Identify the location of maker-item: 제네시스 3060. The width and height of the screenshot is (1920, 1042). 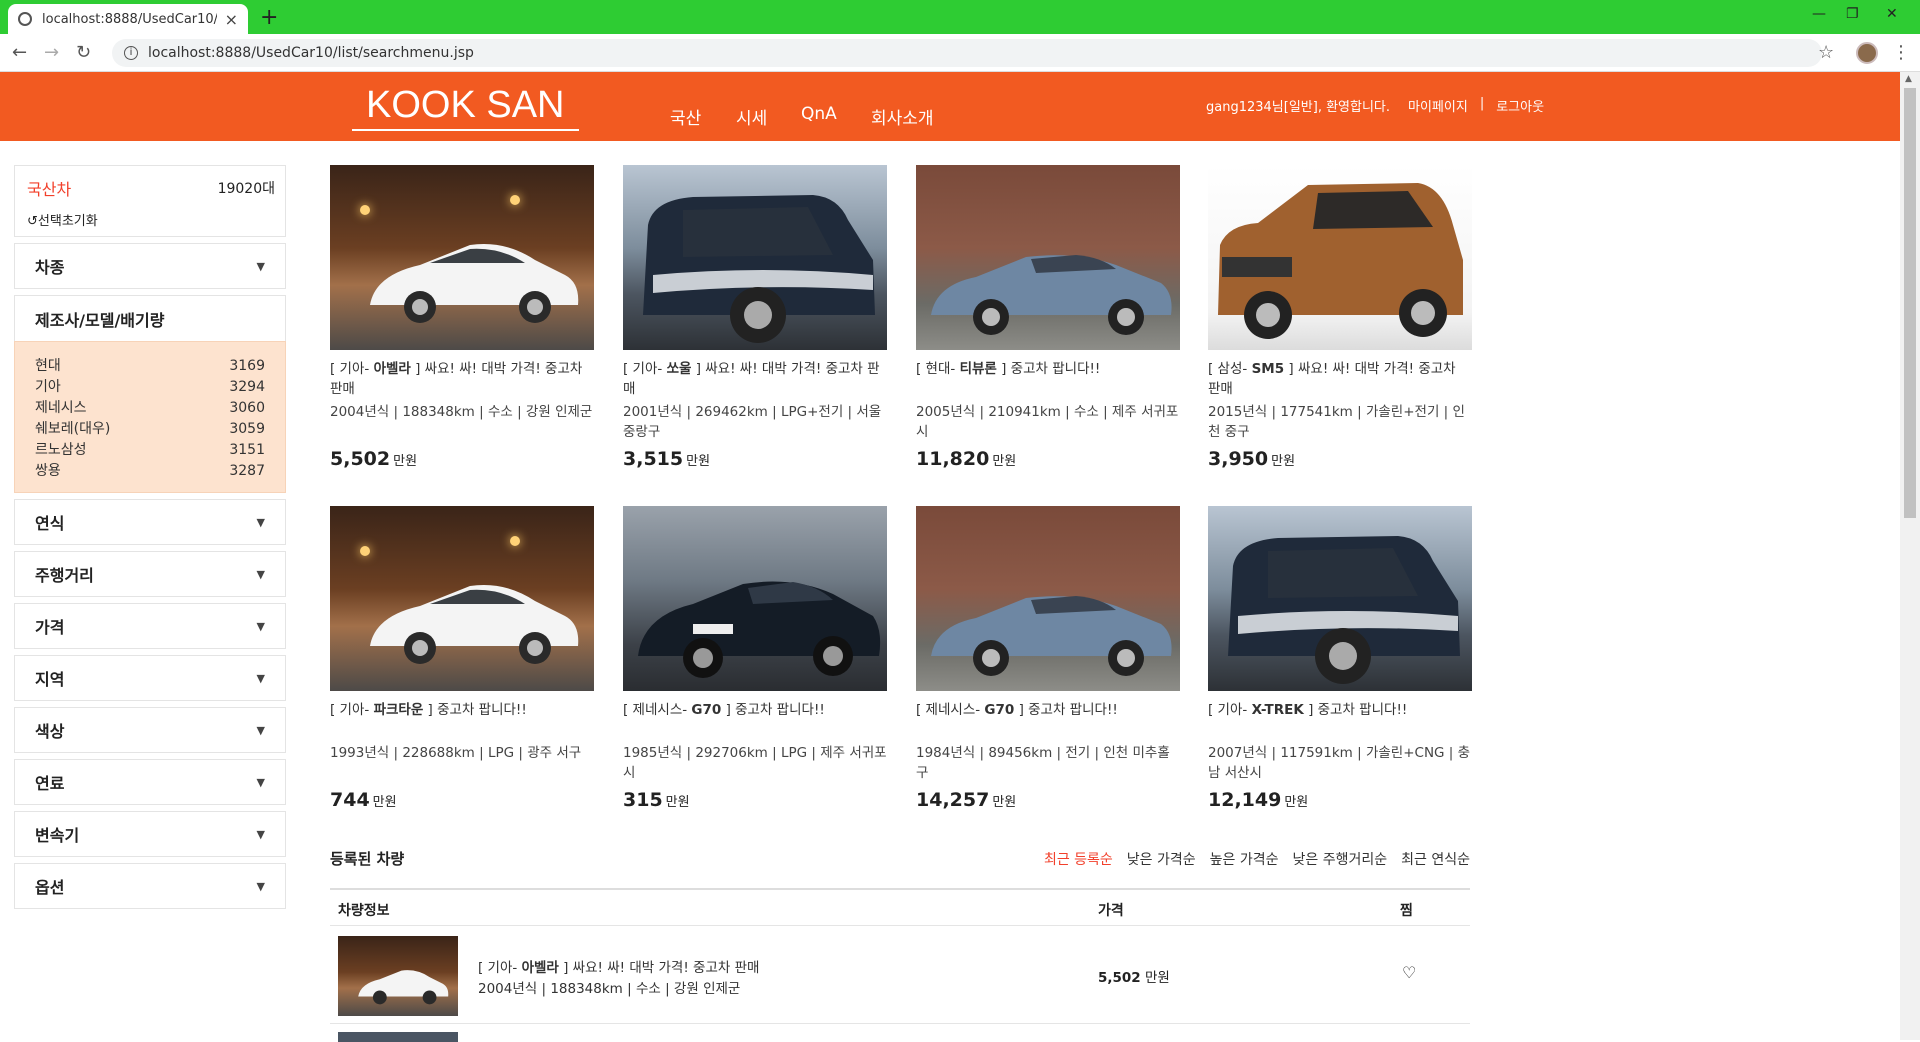
(150, 408).